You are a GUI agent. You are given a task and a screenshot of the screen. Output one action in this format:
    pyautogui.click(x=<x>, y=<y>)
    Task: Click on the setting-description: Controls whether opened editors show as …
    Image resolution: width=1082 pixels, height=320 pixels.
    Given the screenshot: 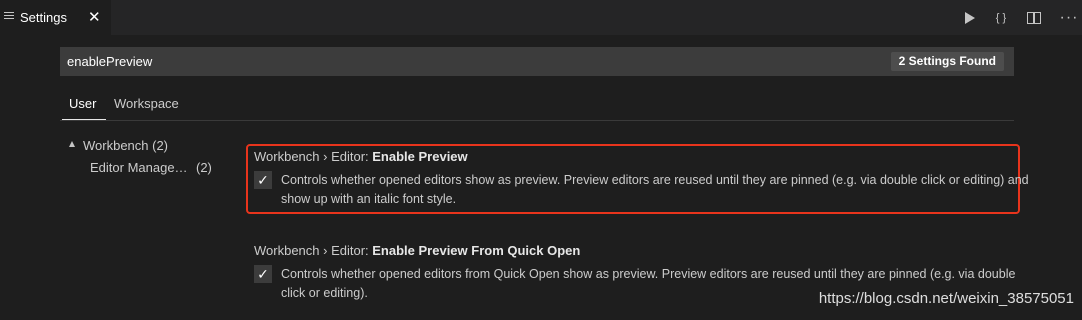 What is the action you would take?
    pyautogui.click(x=655, y=189)
    